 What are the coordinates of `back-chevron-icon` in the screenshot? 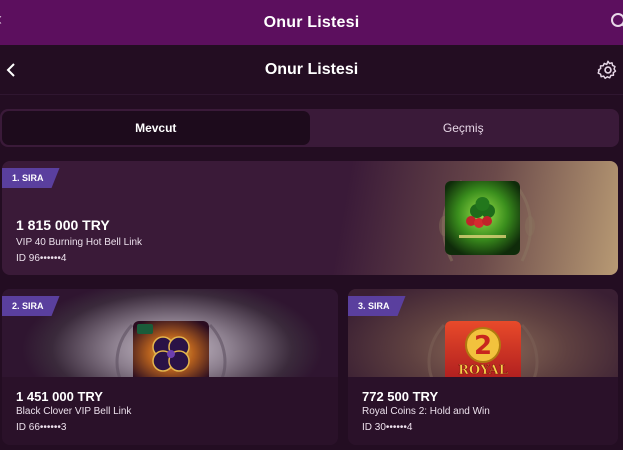 It's located at (11, 70).